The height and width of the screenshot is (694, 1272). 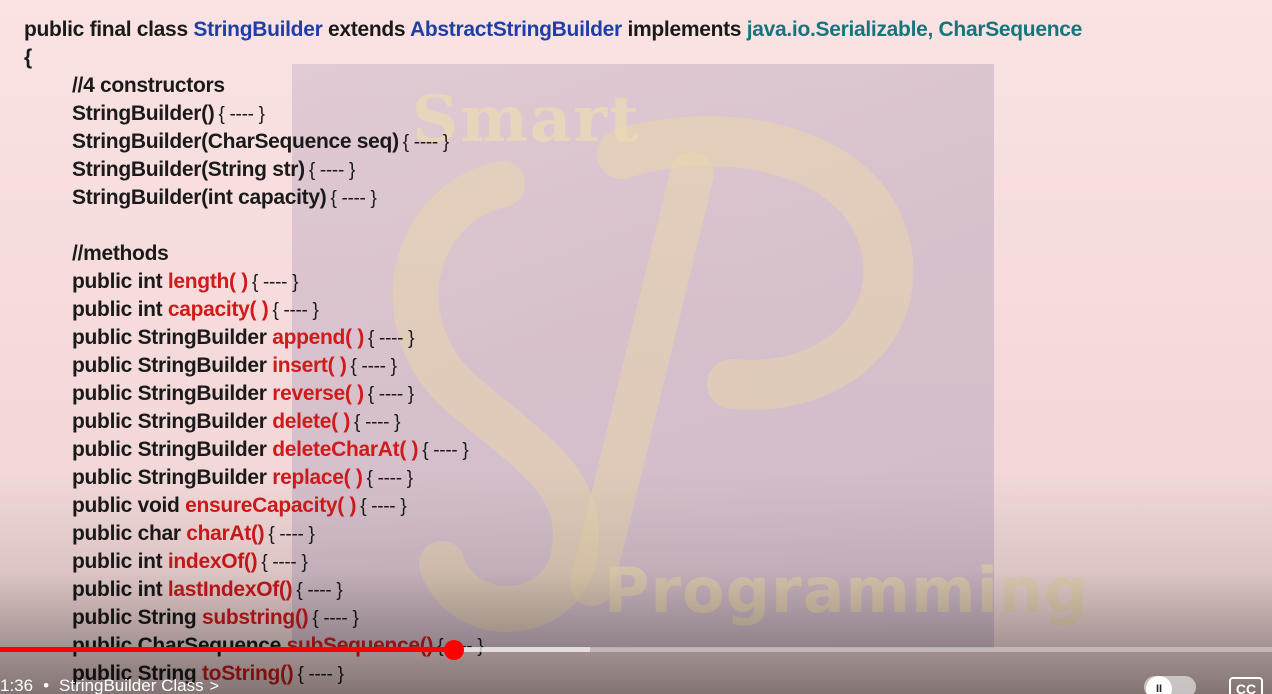 What do you see at coordinates (309, 365) in the screenshot?
I see `method-name: insert( )` at bounding box center [309, 365].